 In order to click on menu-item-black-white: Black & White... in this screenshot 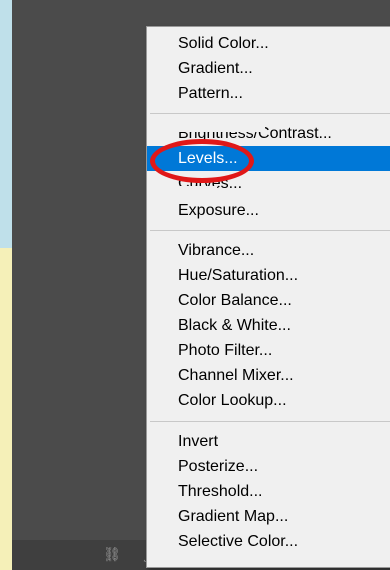, I will do `click(268, 325)`.